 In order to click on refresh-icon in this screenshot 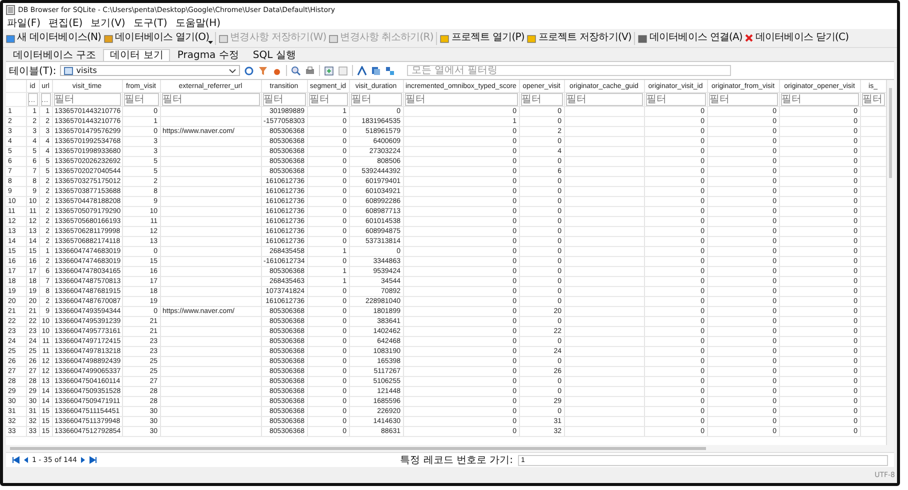, I will do `click(249, 71)`.